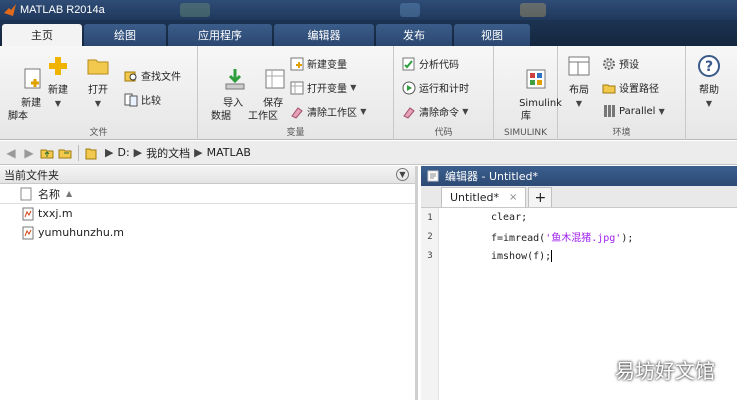  What do you see at coordinates (207, 232) in the screenshot?
I see `file-item: yumuhunzhu.m` at bounding box center [207, 232].